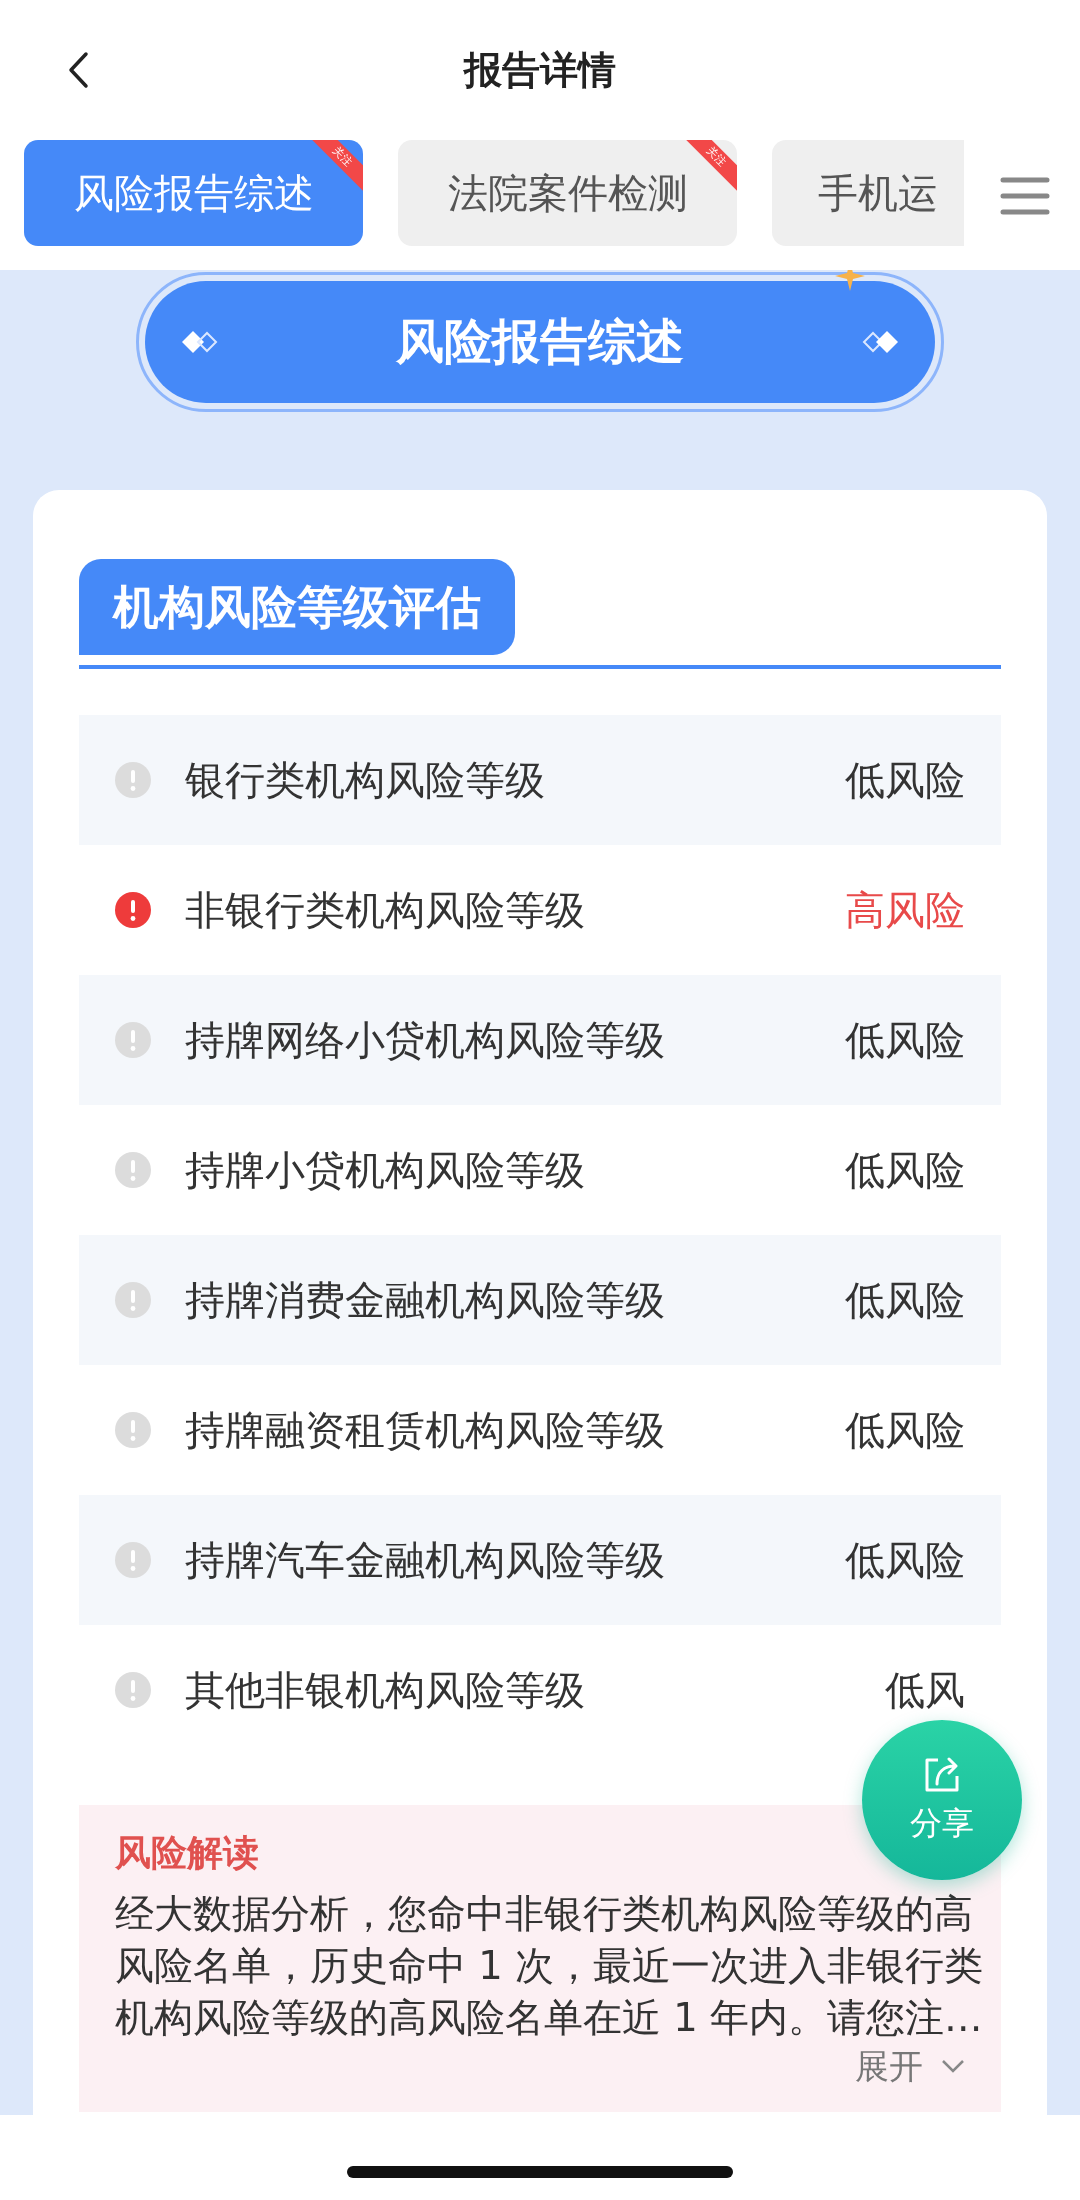  Describe the element at coordinates (540, 70) in the screenshot. I see `page-title: 报告详情` at that location.